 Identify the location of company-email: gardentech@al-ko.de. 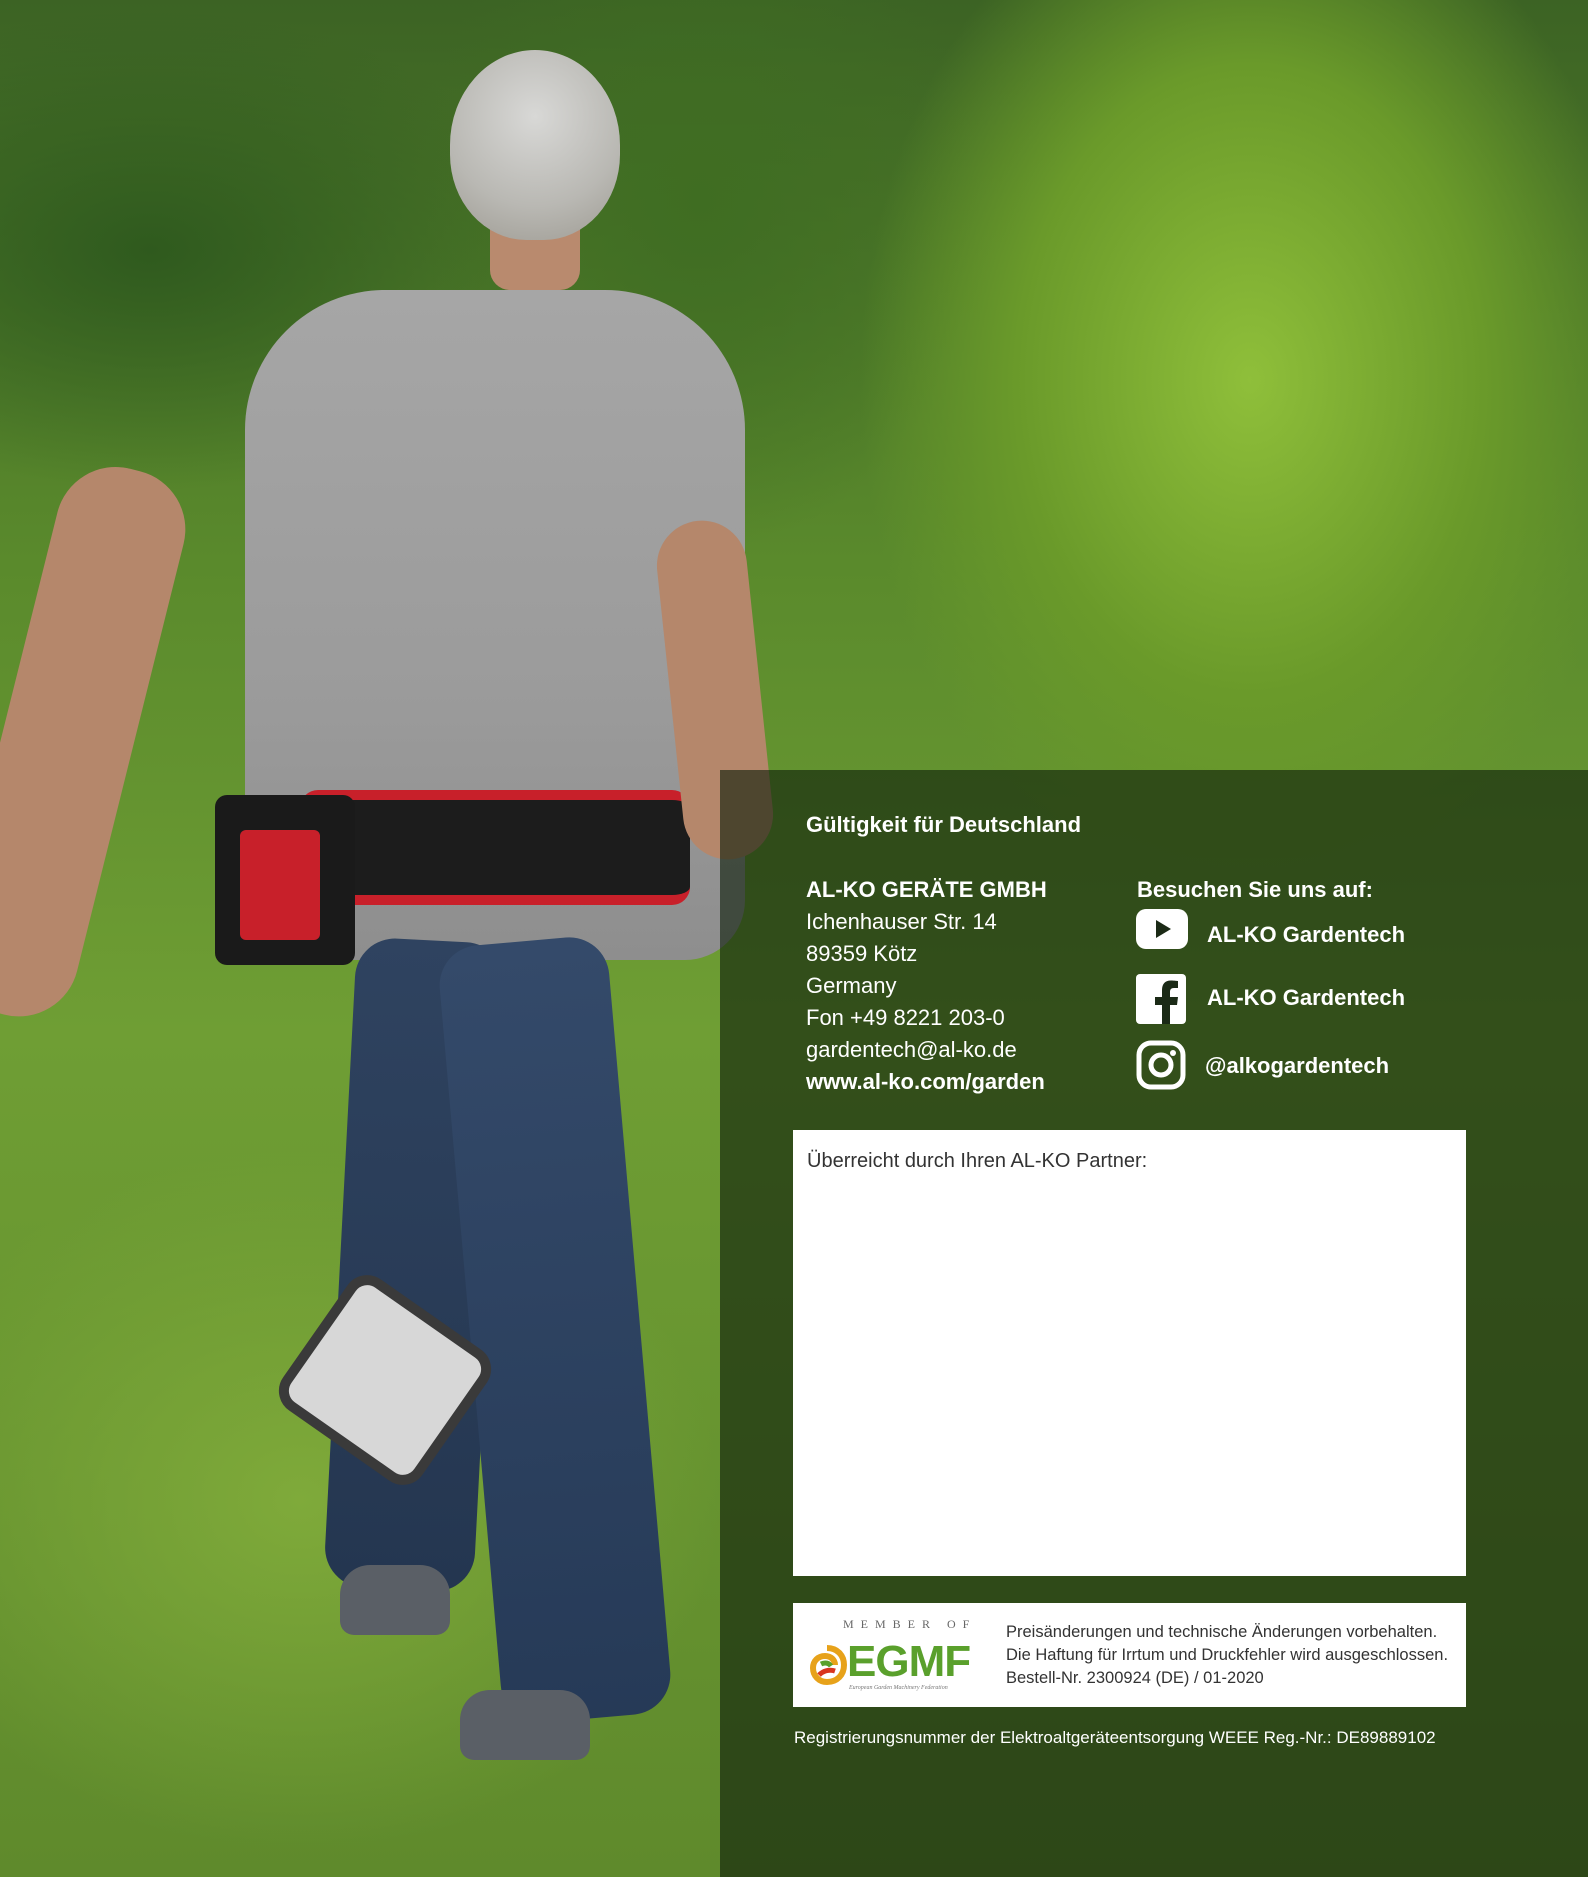
(911, 1050).